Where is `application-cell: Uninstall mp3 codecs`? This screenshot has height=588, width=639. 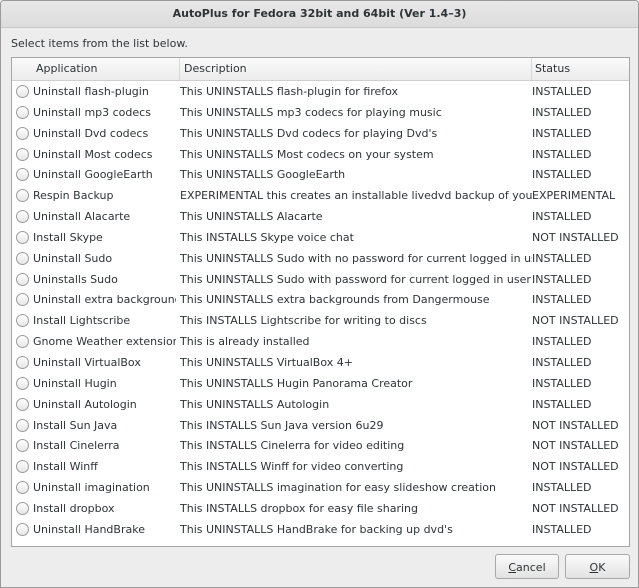 application-cell: Uninstall mp3 codecs is located at coordinates (92, 112).